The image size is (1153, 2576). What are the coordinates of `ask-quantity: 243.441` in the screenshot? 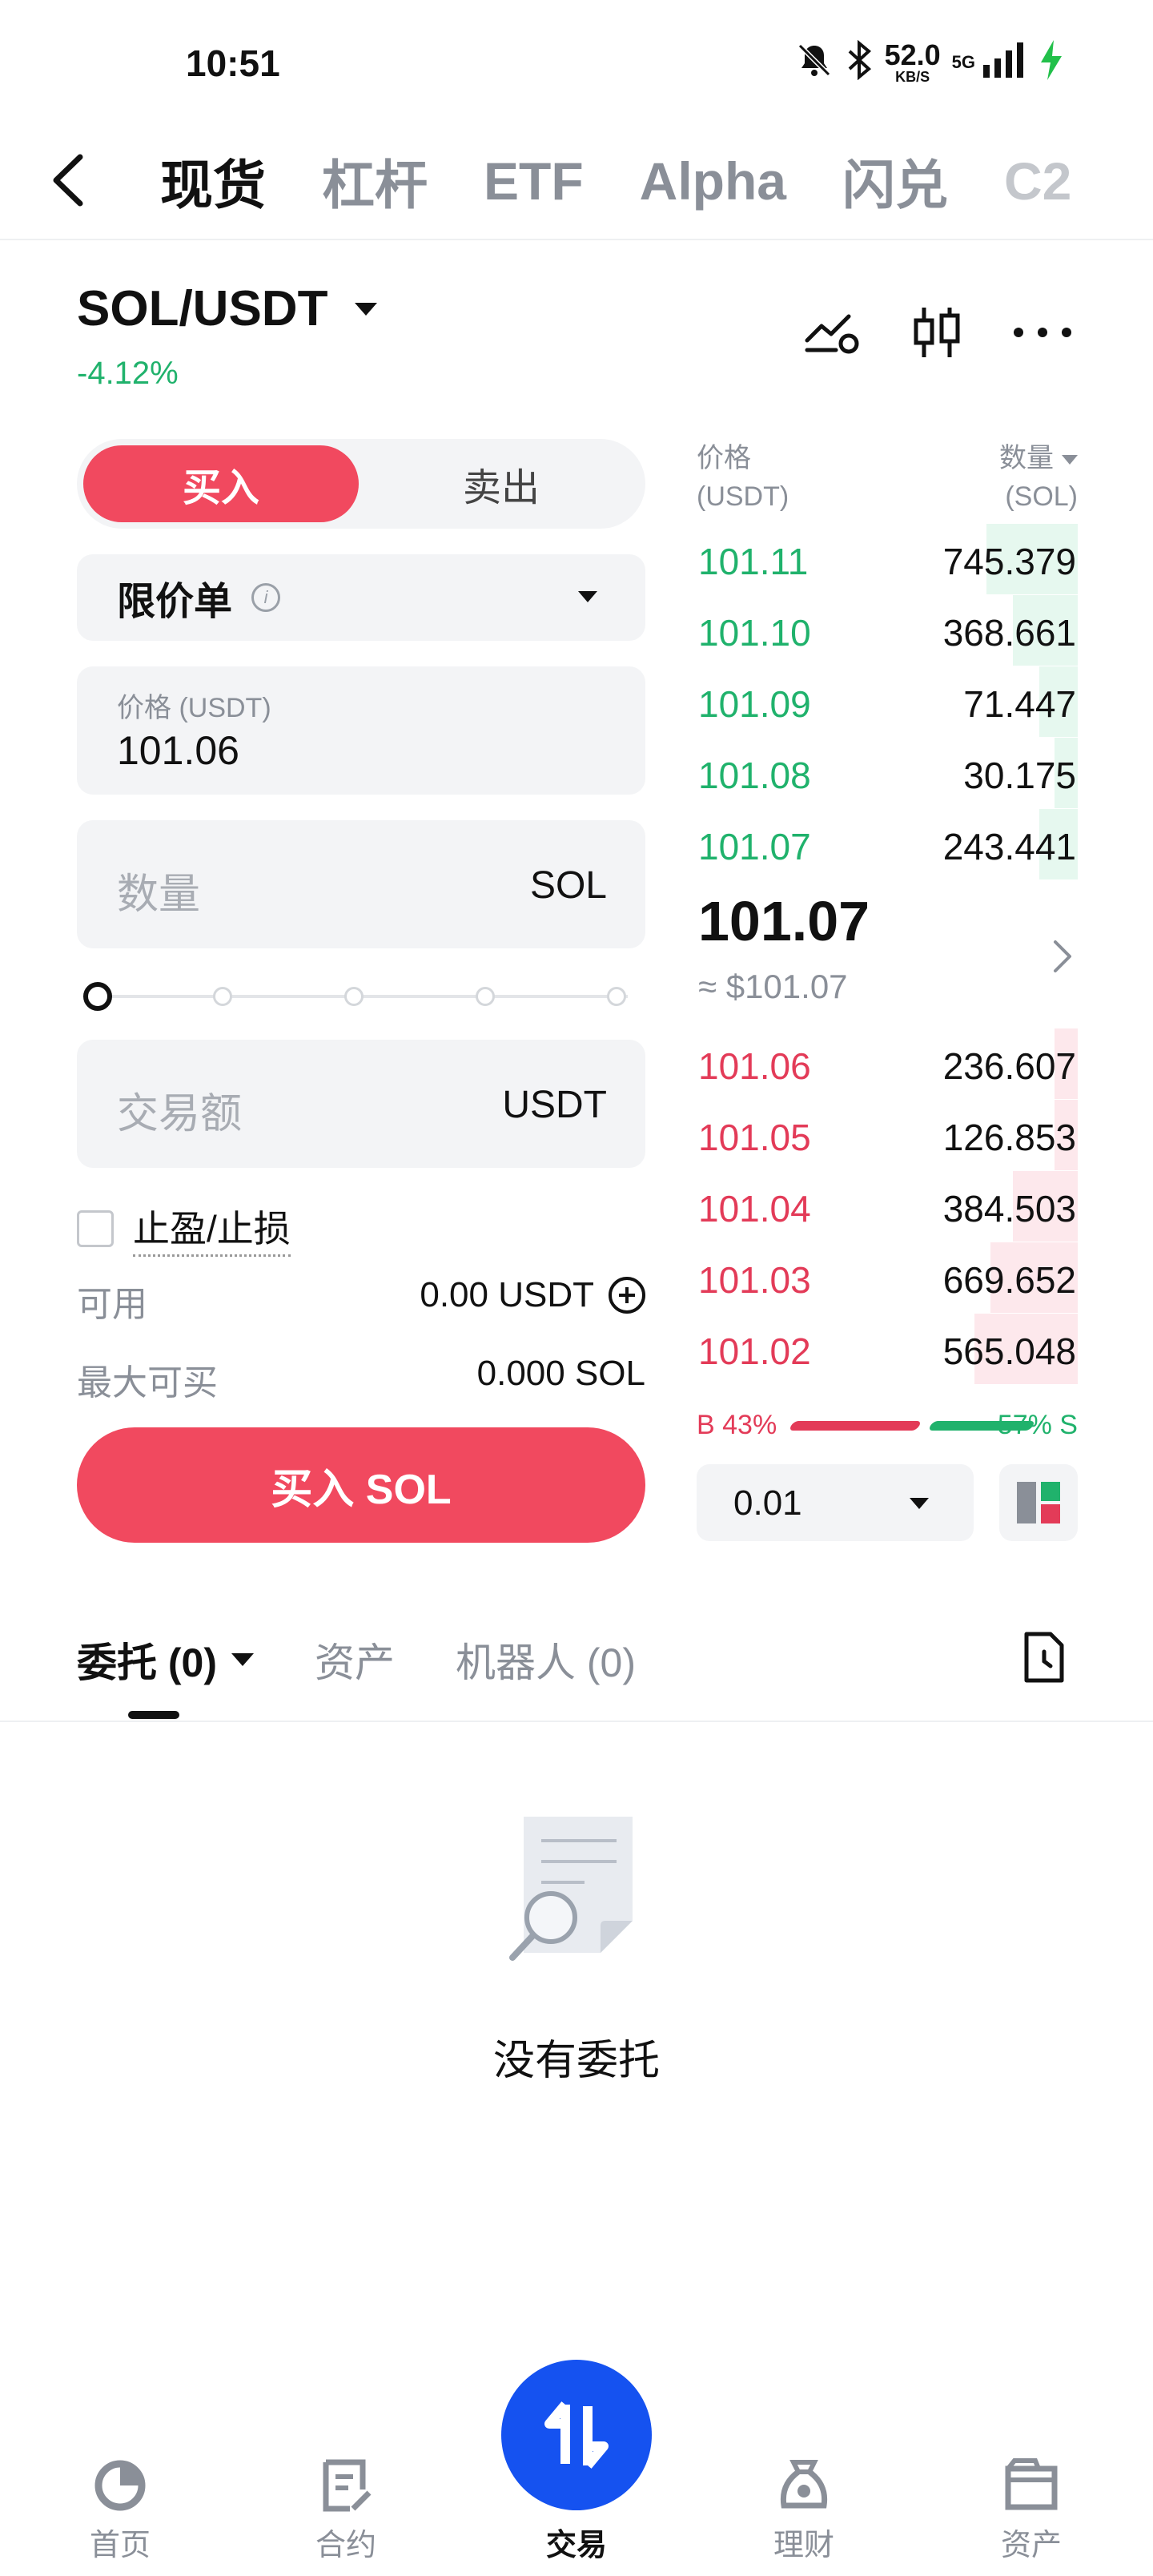 It's located at (1009, 846).